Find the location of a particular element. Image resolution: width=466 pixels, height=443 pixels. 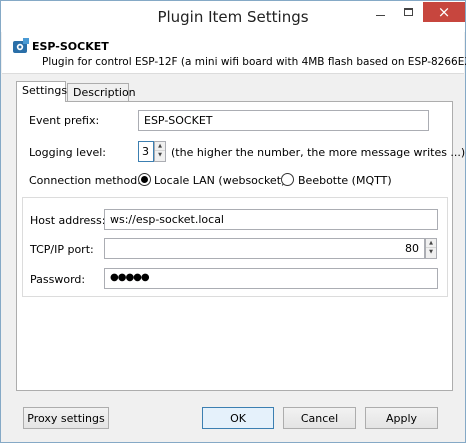

title-bar: Plugin Item Settings × is located at coordinates (233, 16).